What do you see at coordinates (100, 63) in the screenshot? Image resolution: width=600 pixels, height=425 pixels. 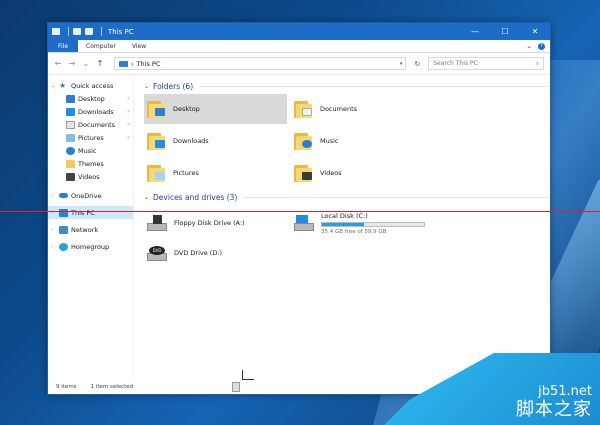 I see `up-button: ↑` at bounding box center [100, 63].